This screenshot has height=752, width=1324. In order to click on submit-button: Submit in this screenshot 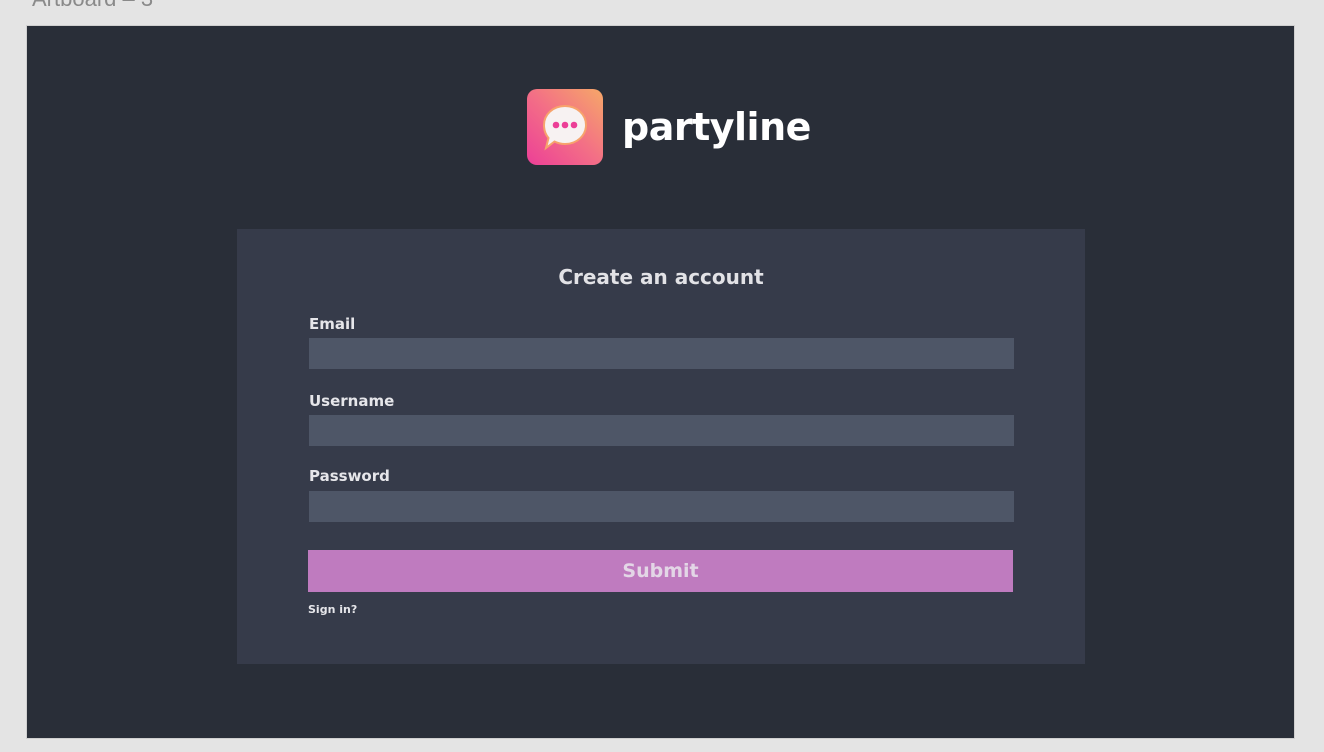, I will do `click(660, 571)`.